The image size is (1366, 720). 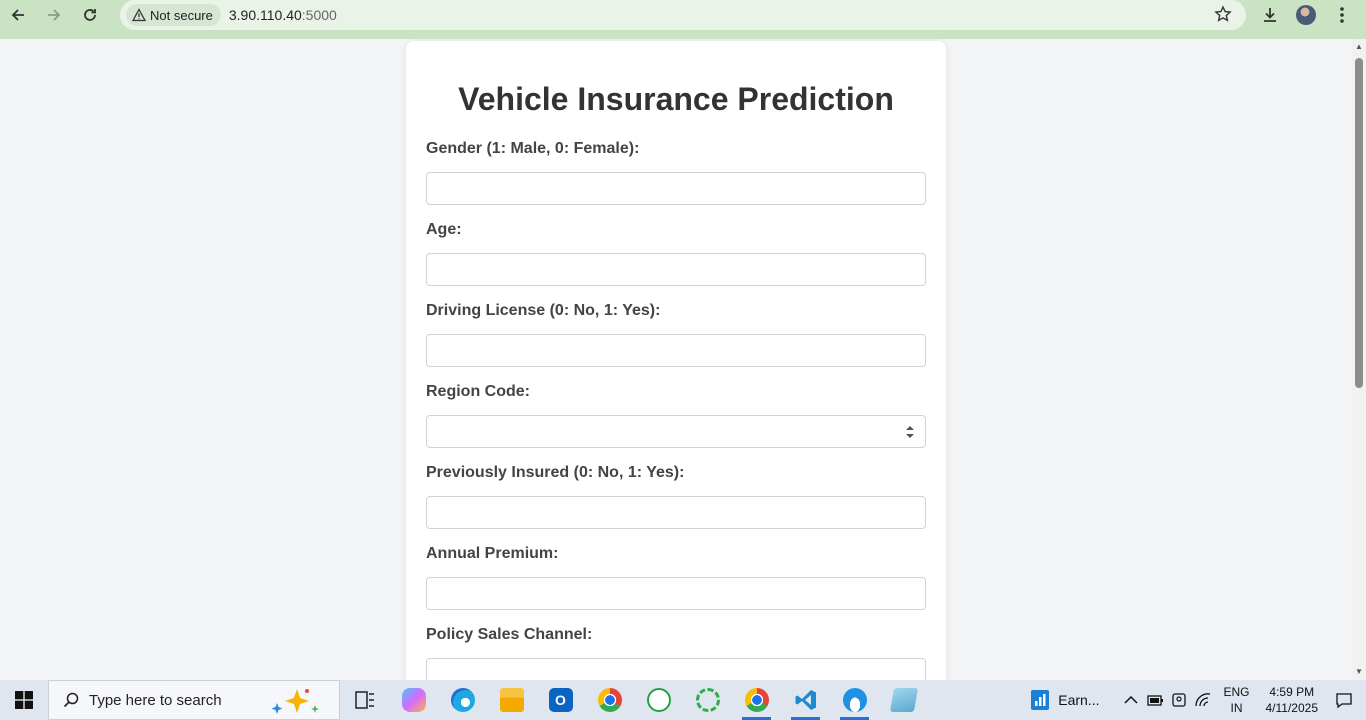 I want to click on docker-app, so click(x=854, y=700).